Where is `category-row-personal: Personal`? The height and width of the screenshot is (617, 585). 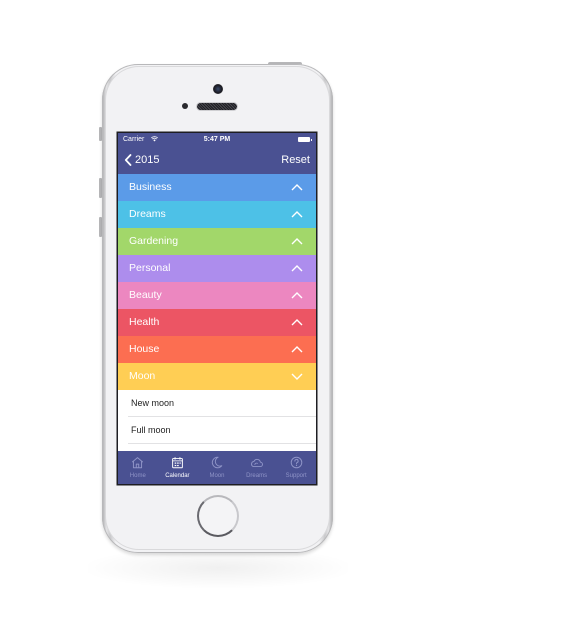
category-row-personal: Personal is located at coordinates (217, 268).